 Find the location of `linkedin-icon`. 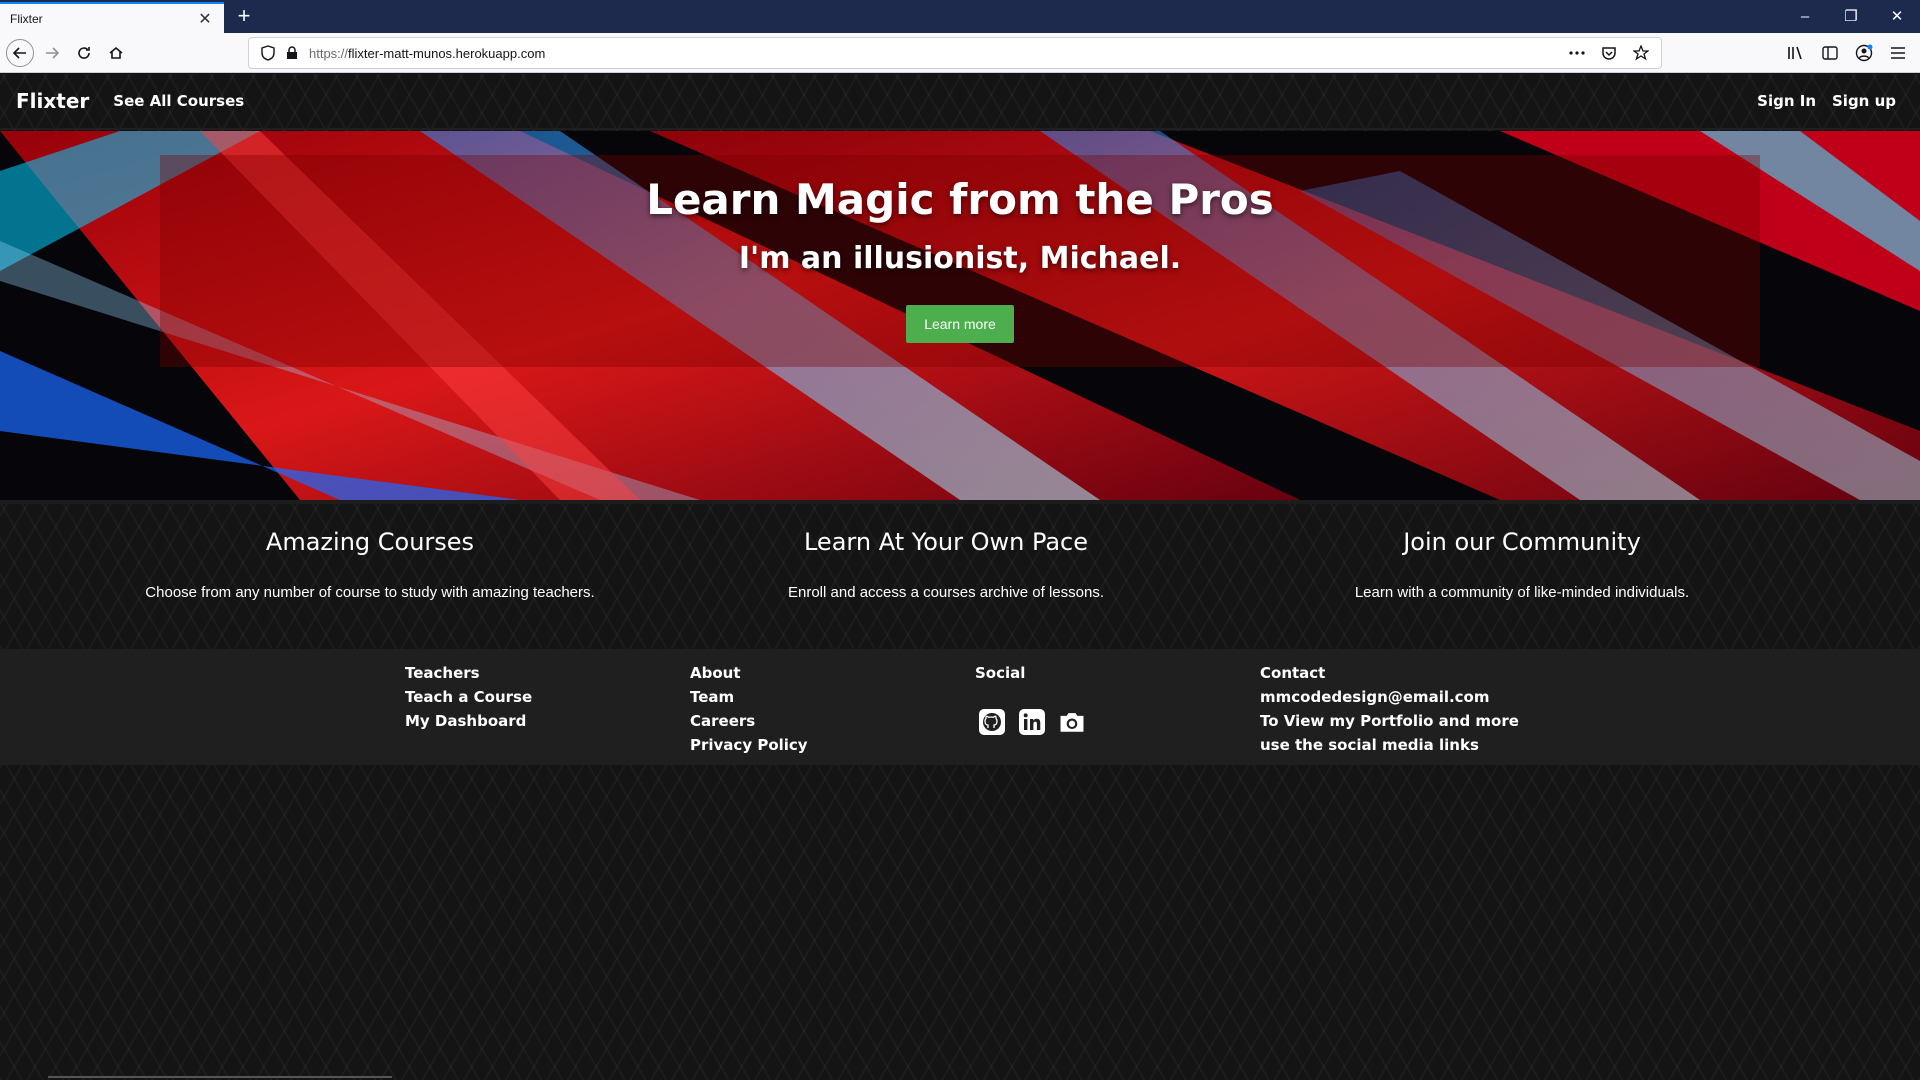

linkedin-icon is located at coordinates (1032, 722).